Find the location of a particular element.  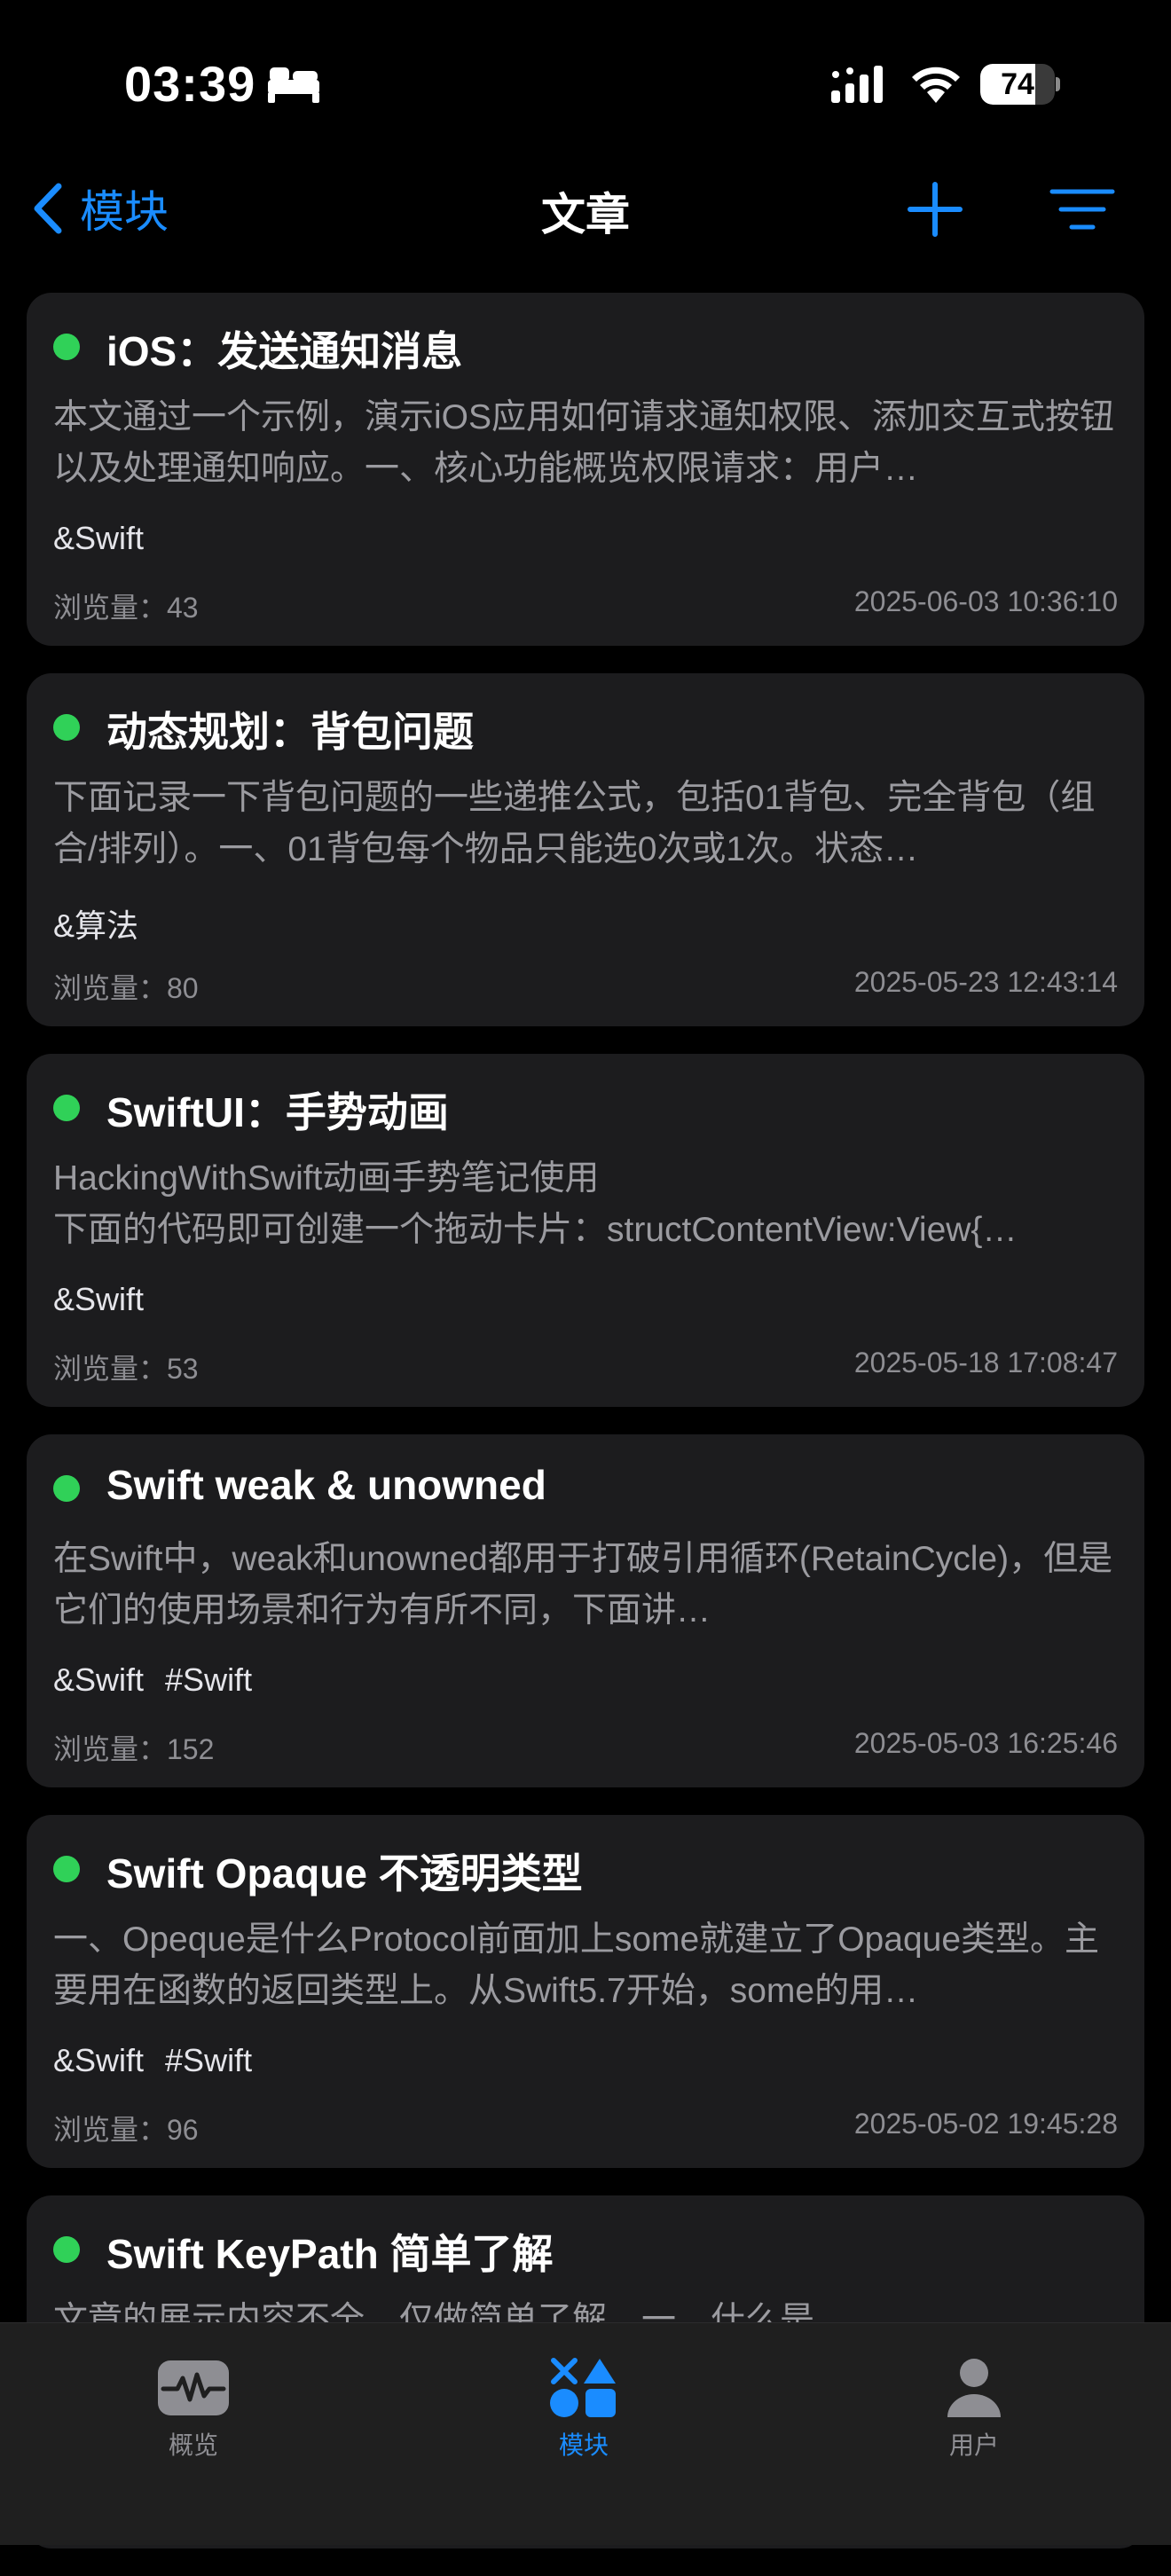

article-date: 2025-05-03 16:25:46 is located at coordinates (986, 1743).